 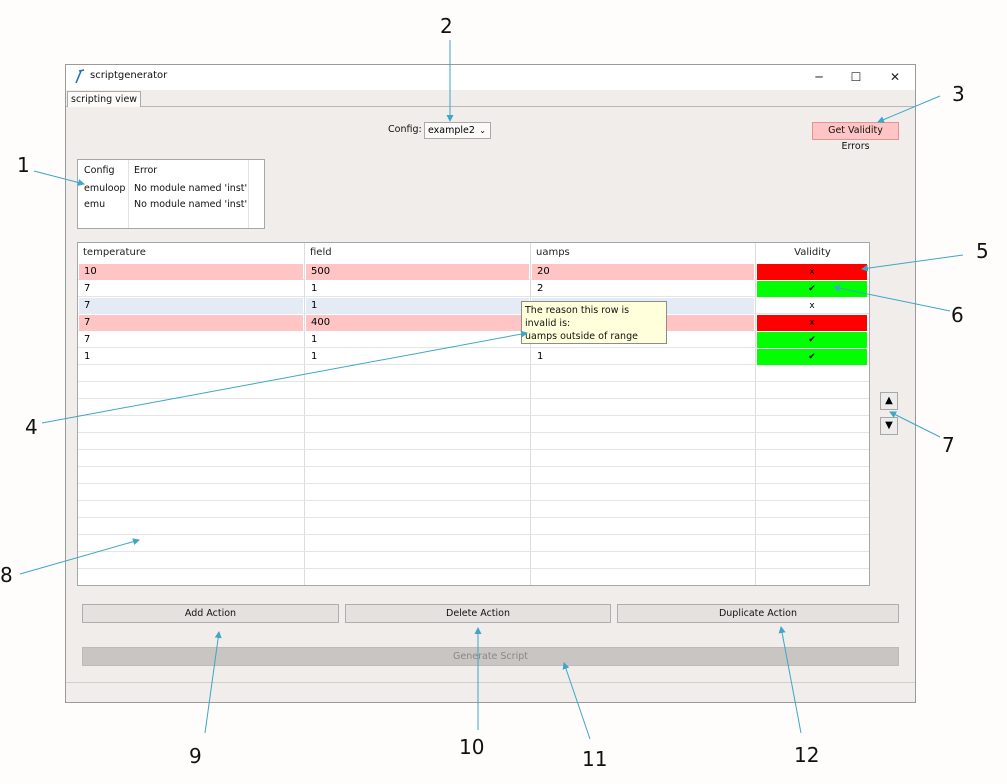 I want to click on callout-label: 12, so click(x=807, y=755).